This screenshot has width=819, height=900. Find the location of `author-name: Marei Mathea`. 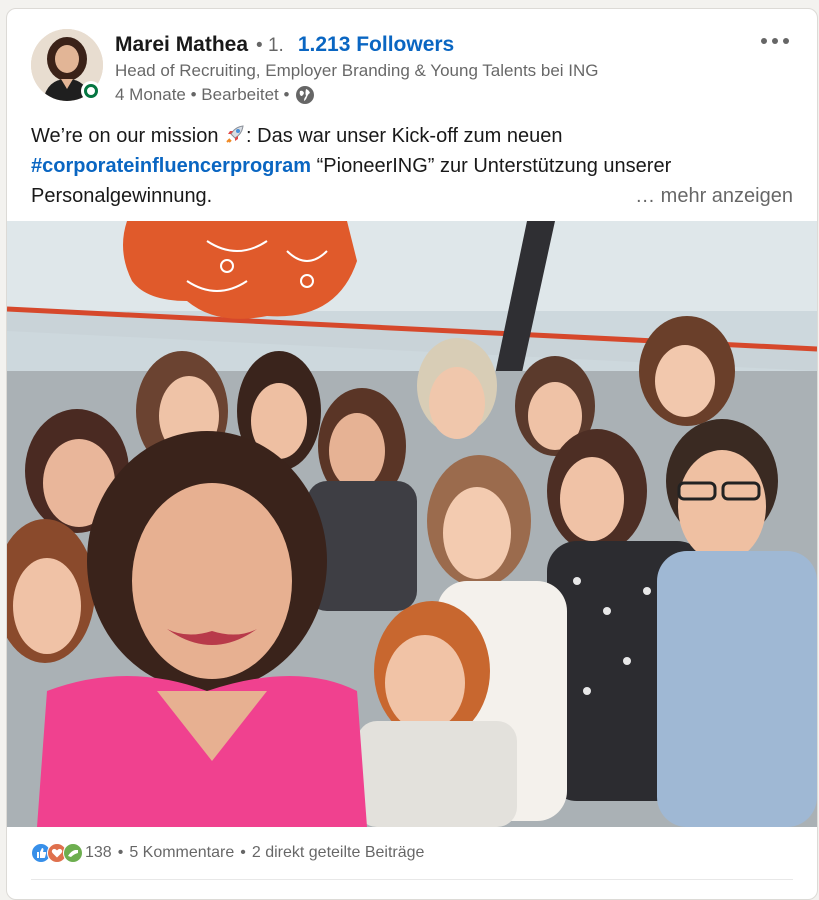

author-name: Marei Mathea is located at coordinates (181, 45).